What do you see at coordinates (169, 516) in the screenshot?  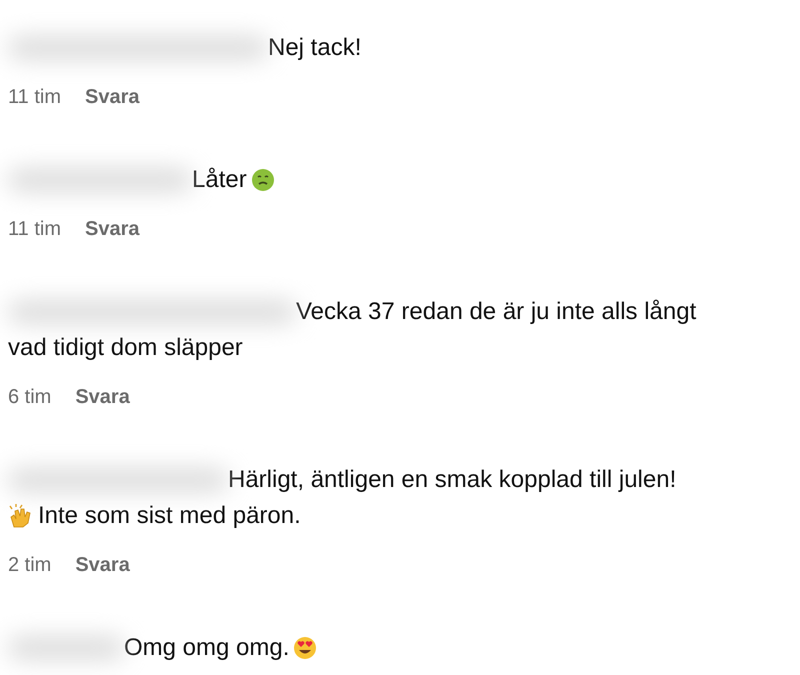 I see `comment-text: Inte som sist med päron.` at bounding box center [169, 516].